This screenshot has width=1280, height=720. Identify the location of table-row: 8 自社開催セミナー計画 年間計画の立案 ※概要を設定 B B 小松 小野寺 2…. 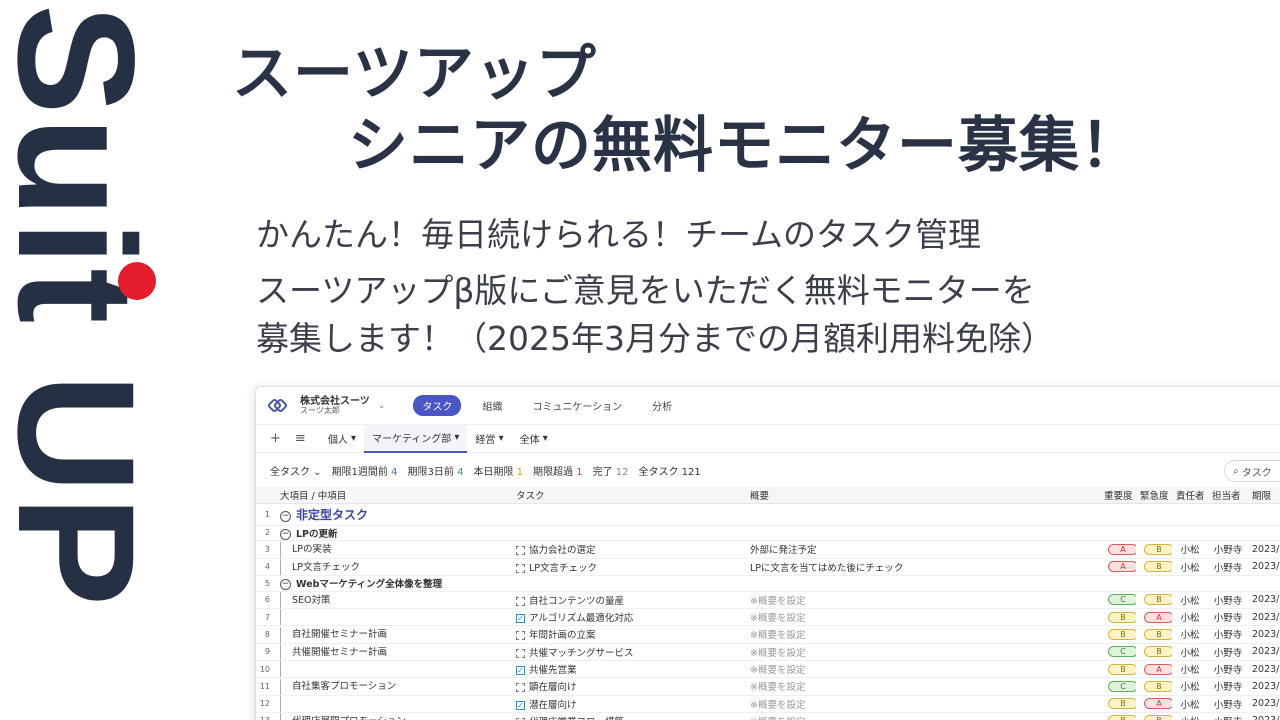
(768, 634).